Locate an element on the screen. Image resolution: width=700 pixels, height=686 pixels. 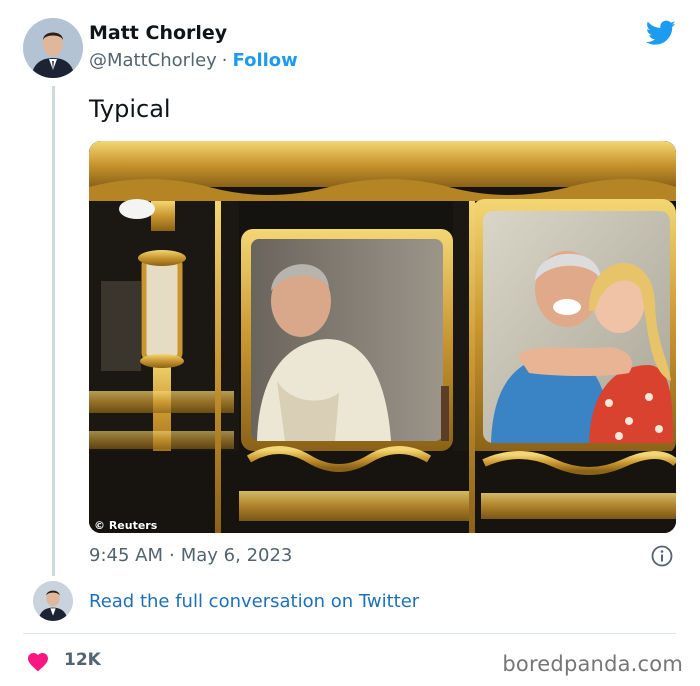
tweet-timestamp: 9:45 AM · May 6, 2023 is located at coordinates (190, 555).